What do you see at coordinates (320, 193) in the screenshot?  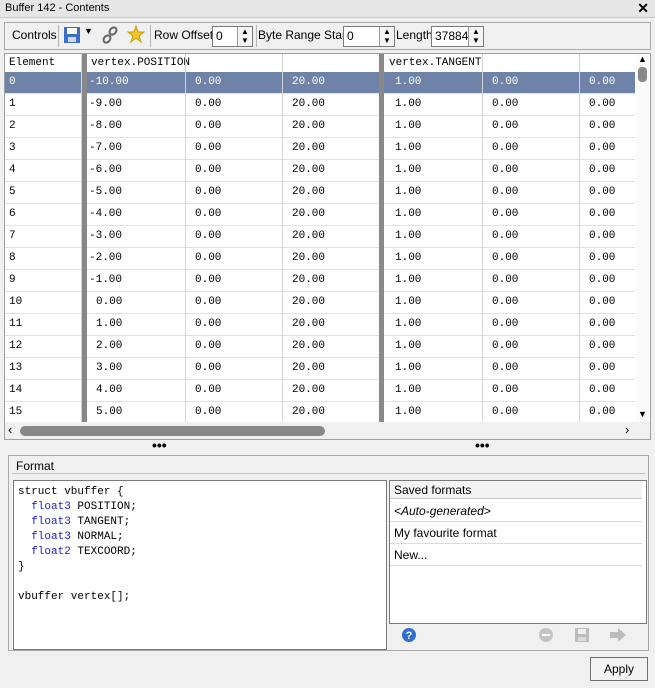 I see `table-row: 5 -5.00 0.00 20.00 1.00 0.00 0.00` at bounding box center [320, 193].